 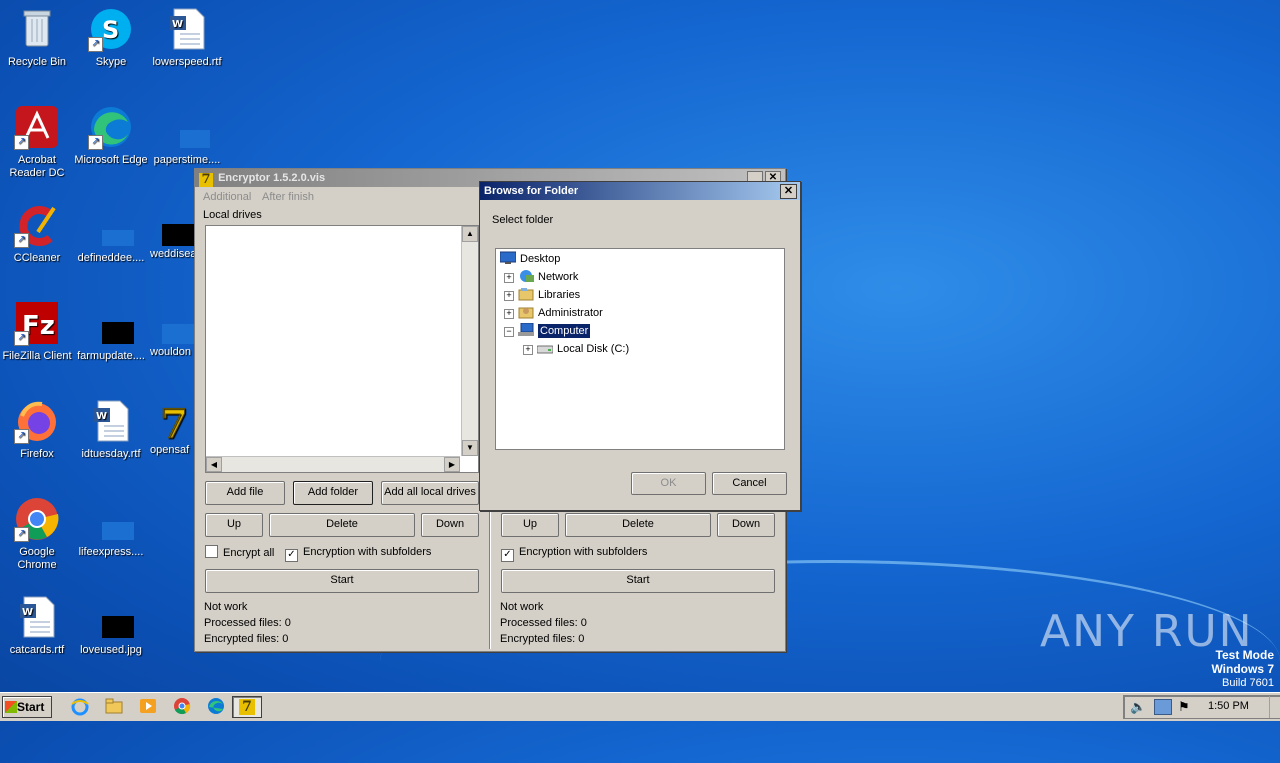 What do you see at coordinates (547, 331) in the screenshot?
I see `tree-item-computer: − Computer` at bounding box center [547, 331].